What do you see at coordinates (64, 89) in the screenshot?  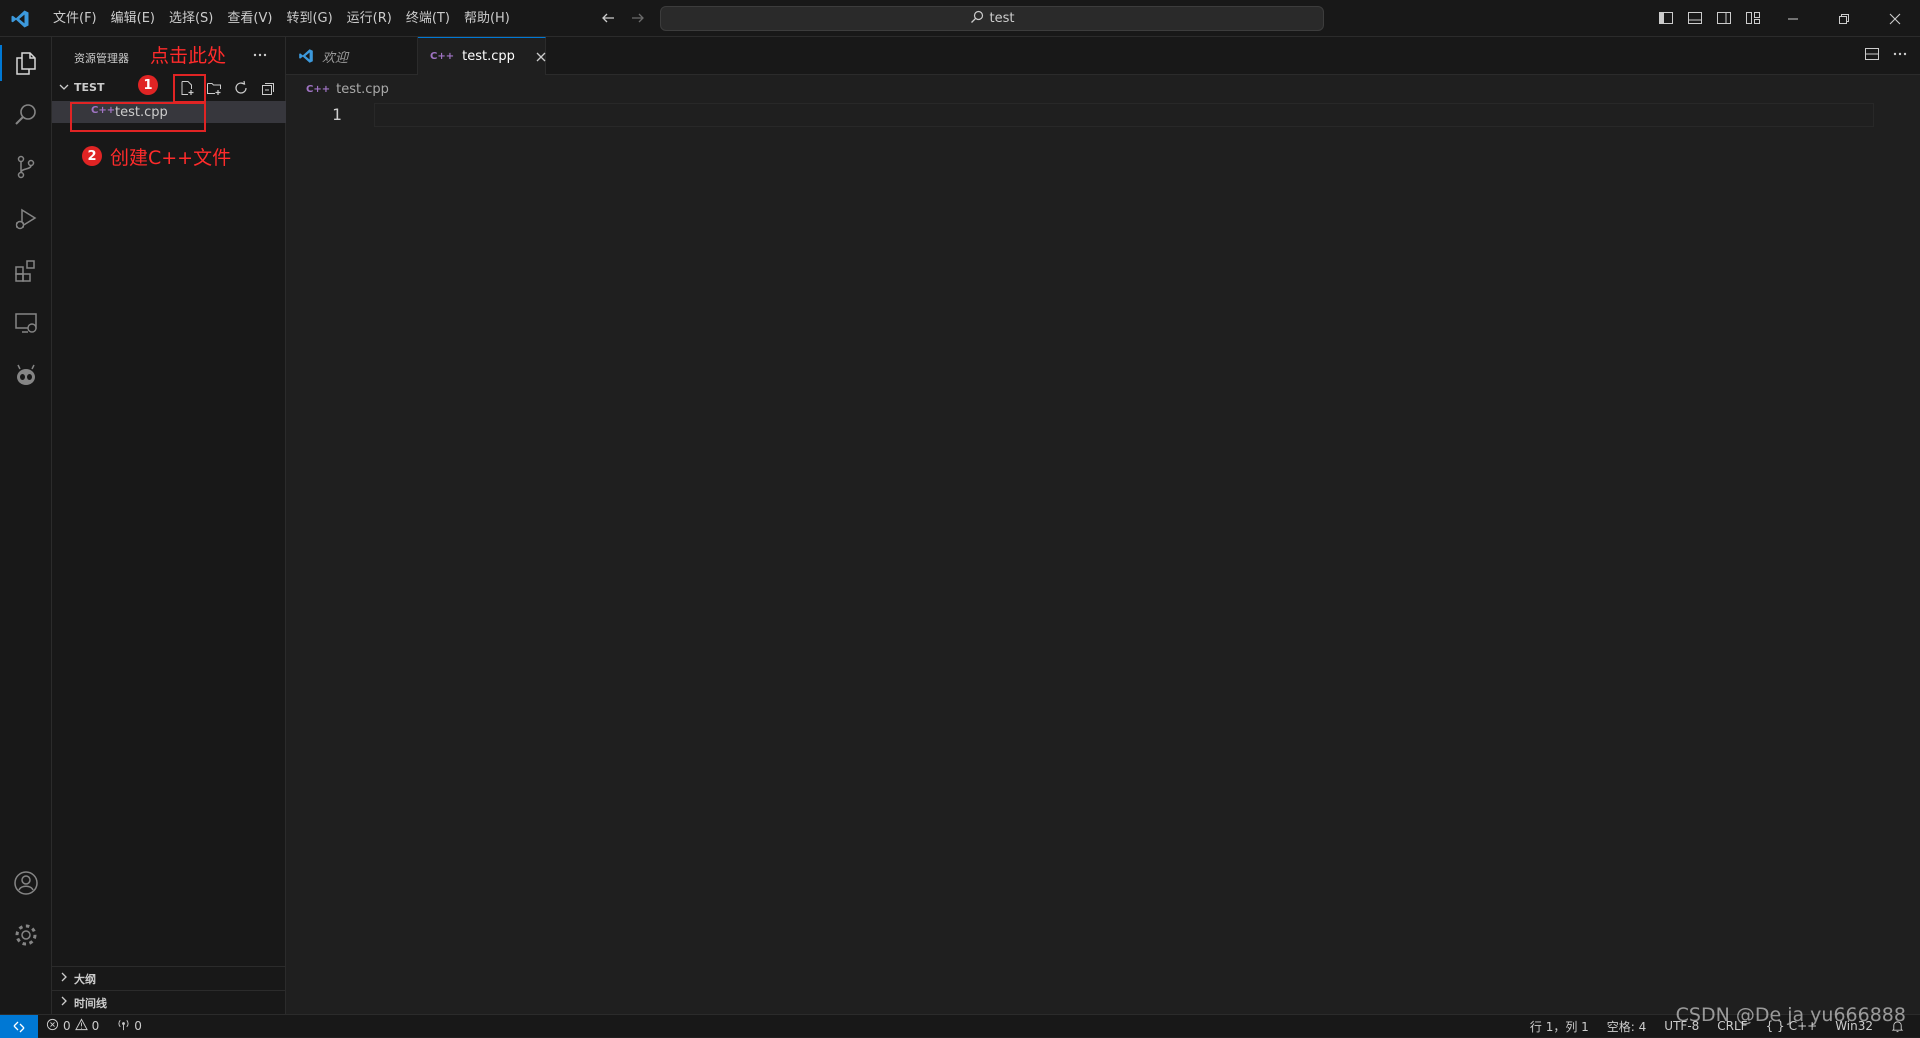 I see `chevron-down-icon` at bounding box center [64, 89].